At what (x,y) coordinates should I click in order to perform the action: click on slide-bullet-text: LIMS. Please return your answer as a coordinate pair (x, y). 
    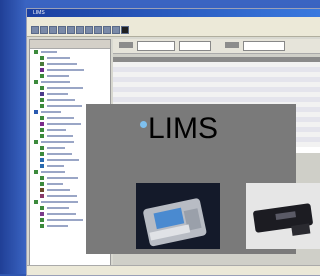
    Looking at the image, I should click on (183, 128).